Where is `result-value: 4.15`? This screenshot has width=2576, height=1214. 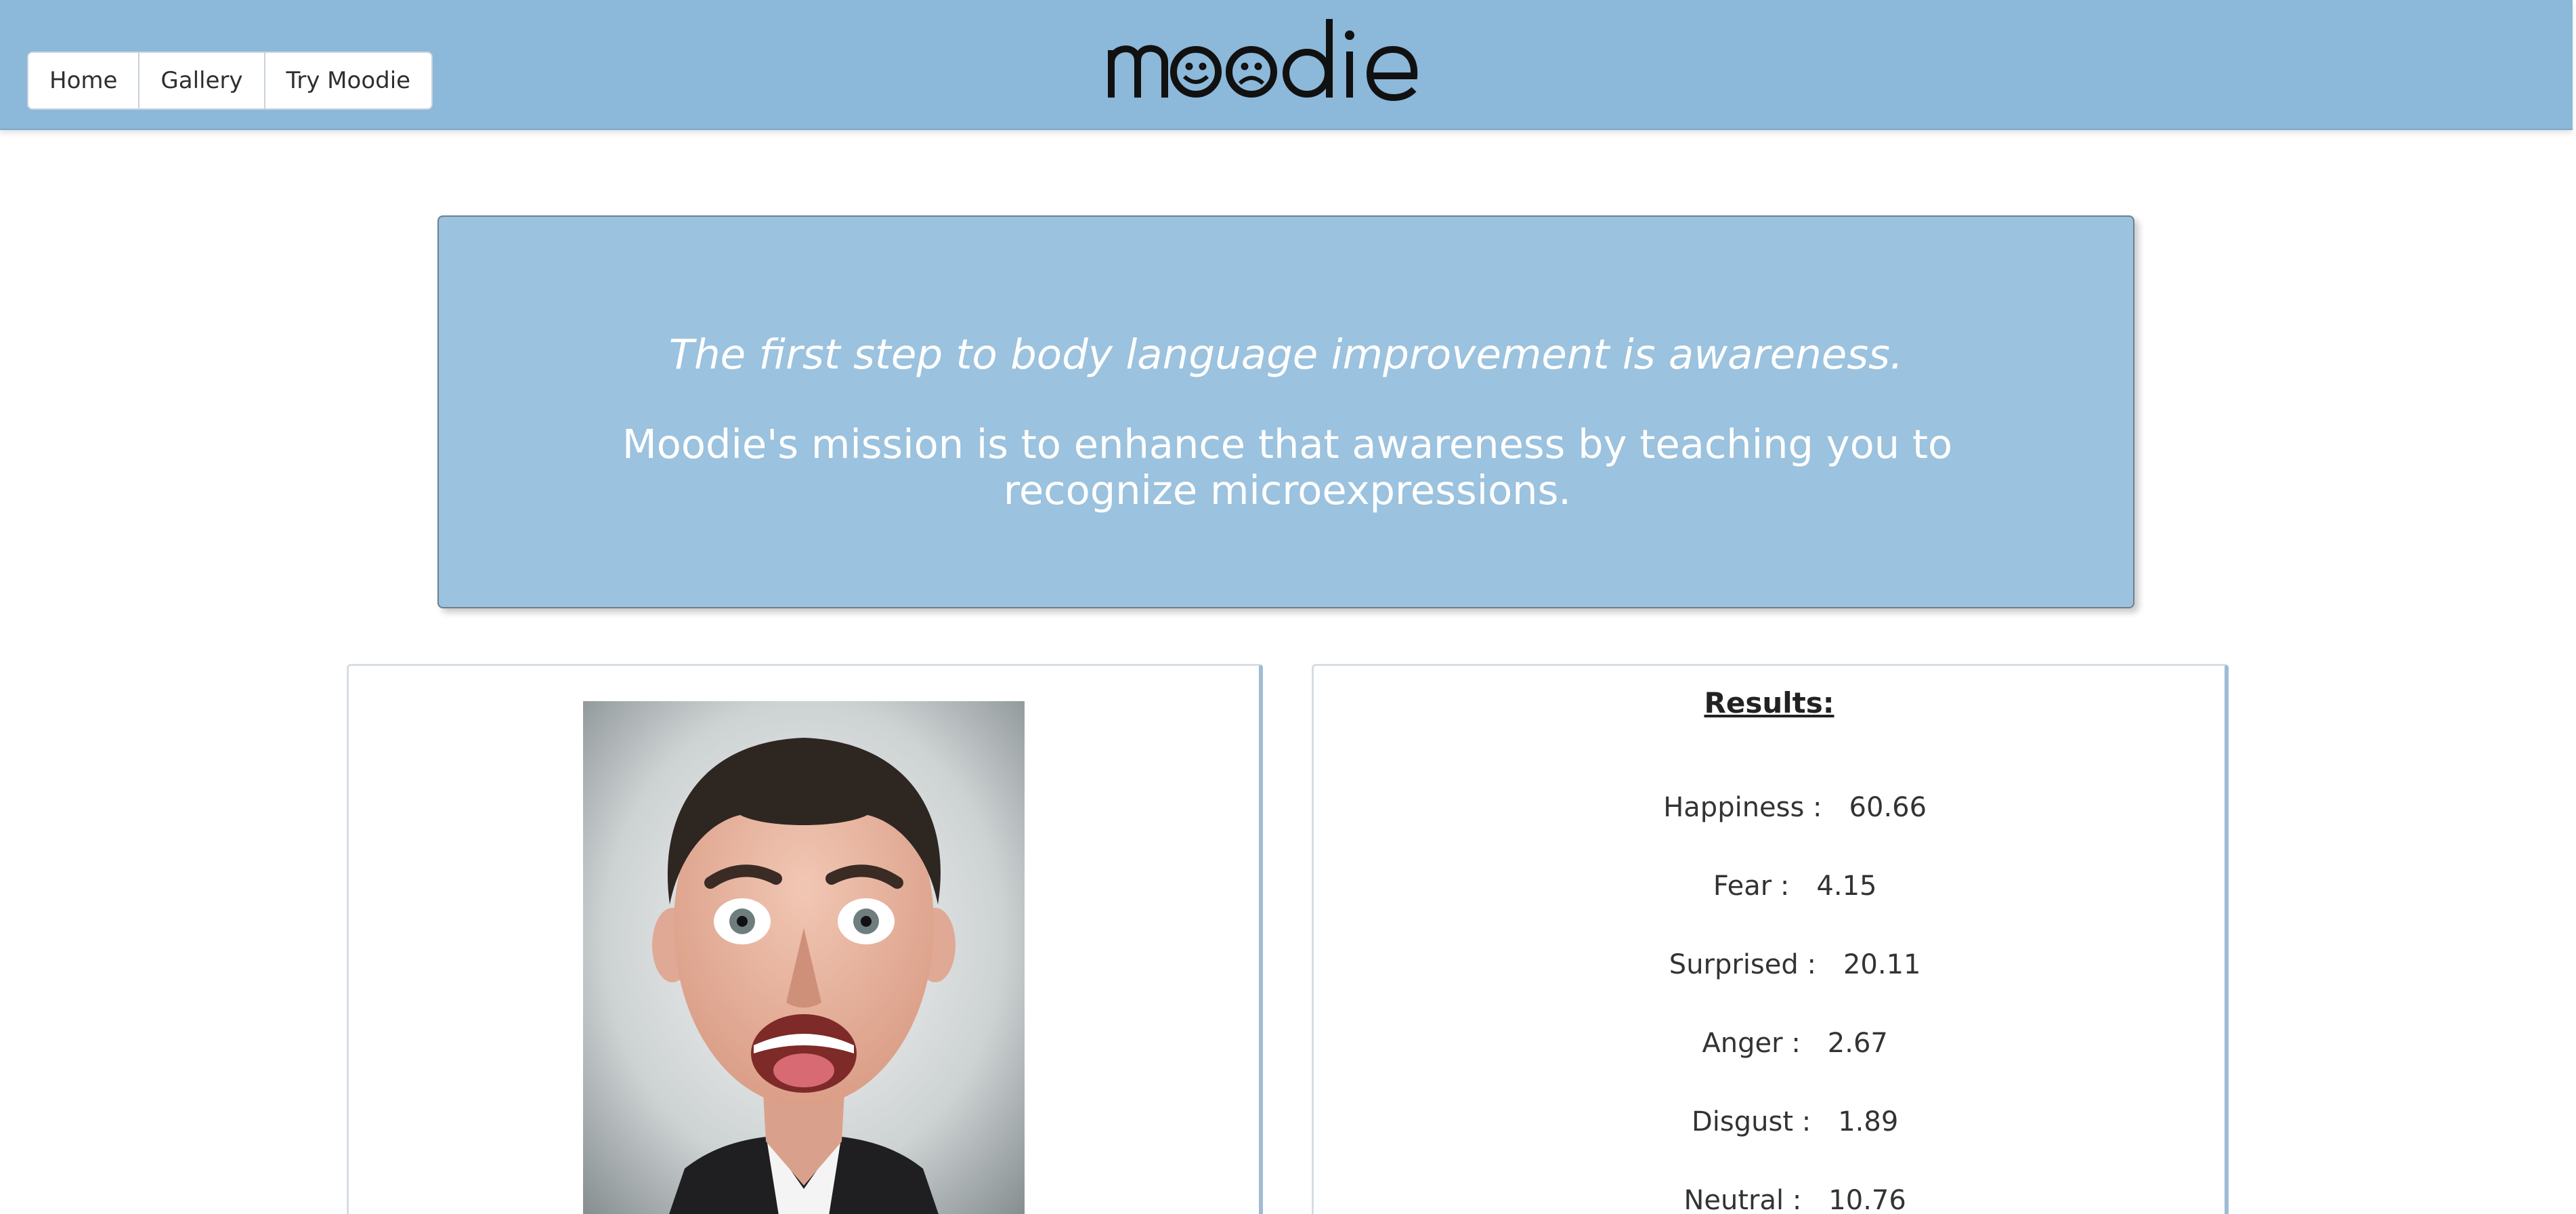
result-value: 4.15 is located at coordinates (1846, 886).